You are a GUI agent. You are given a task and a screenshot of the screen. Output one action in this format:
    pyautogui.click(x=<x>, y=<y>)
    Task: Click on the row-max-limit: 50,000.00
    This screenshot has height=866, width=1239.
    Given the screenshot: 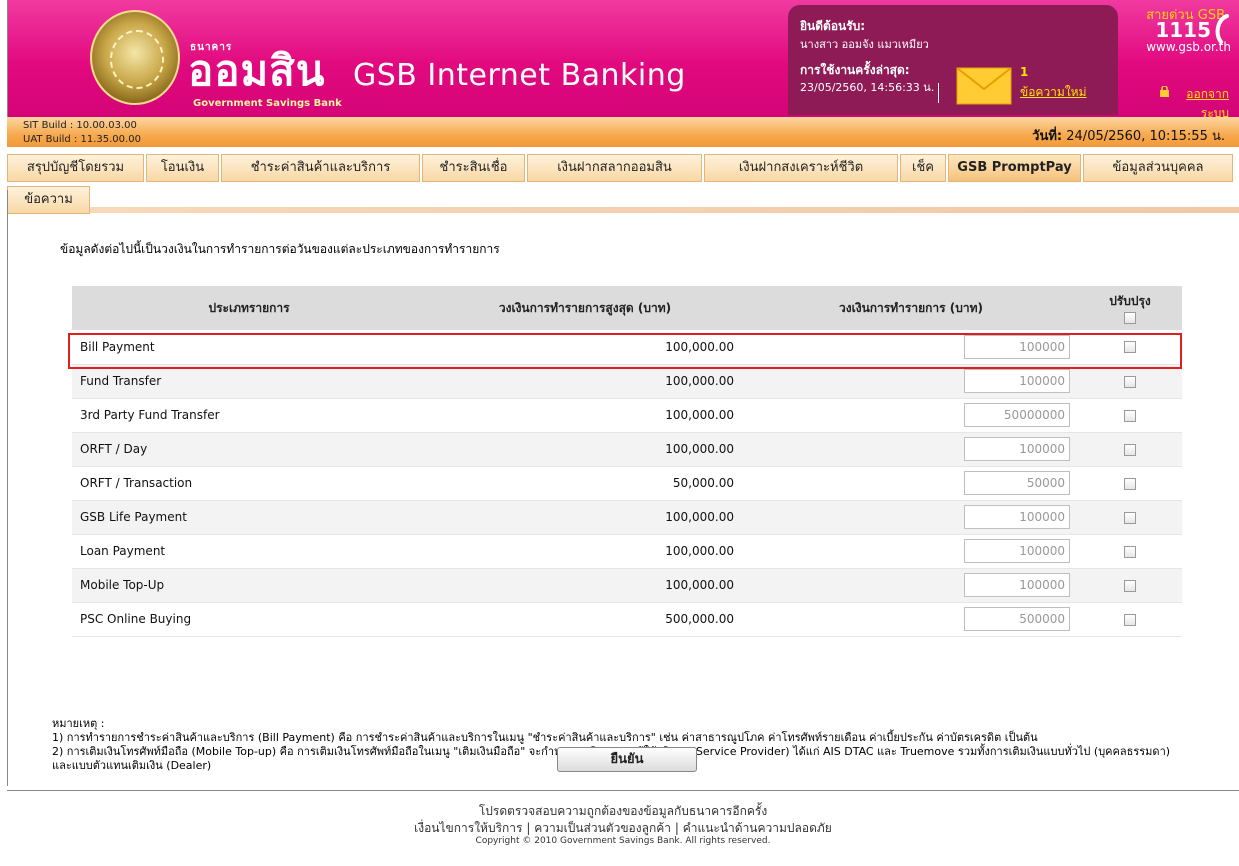 What is the action you would take?
    pyautogui.click(x=585, y=483)
    